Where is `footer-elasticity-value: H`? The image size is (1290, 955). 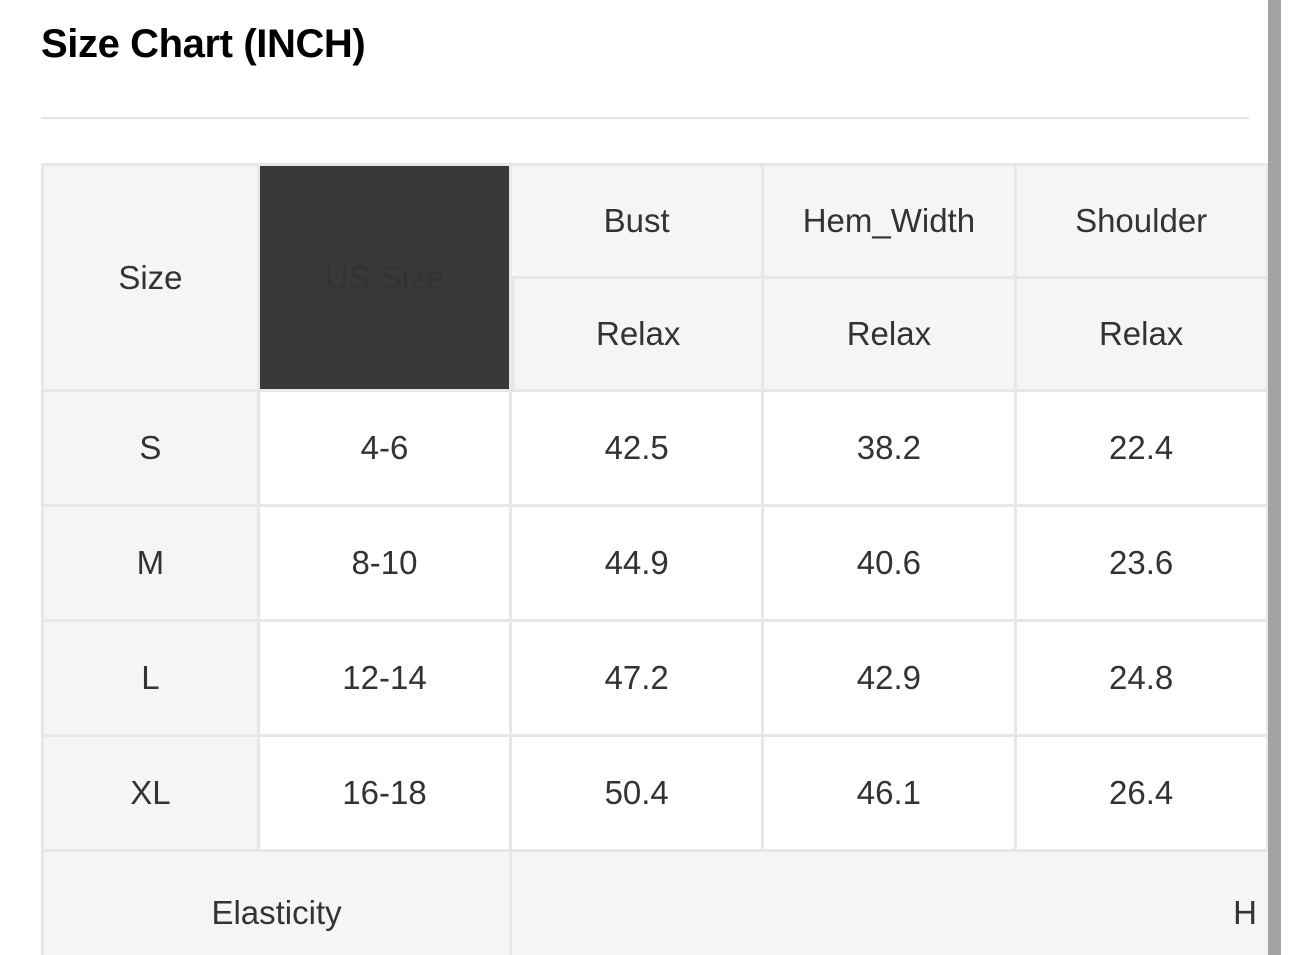
footer-elasticity-value: H is located at coordinates (890, 903).